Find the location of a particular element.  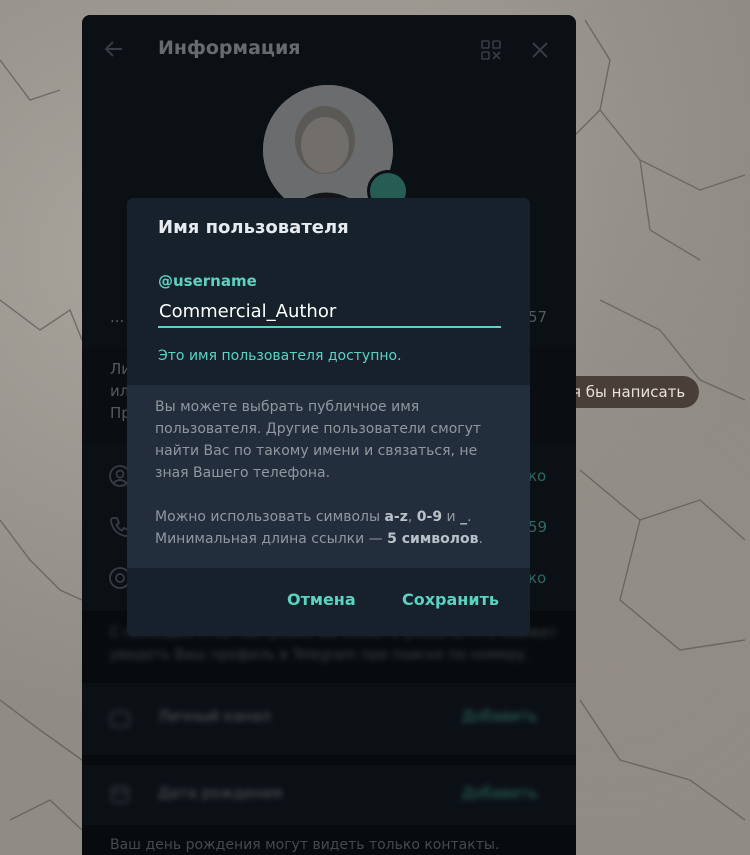

save-button: Сохранить is located at coordinates (450, 599).